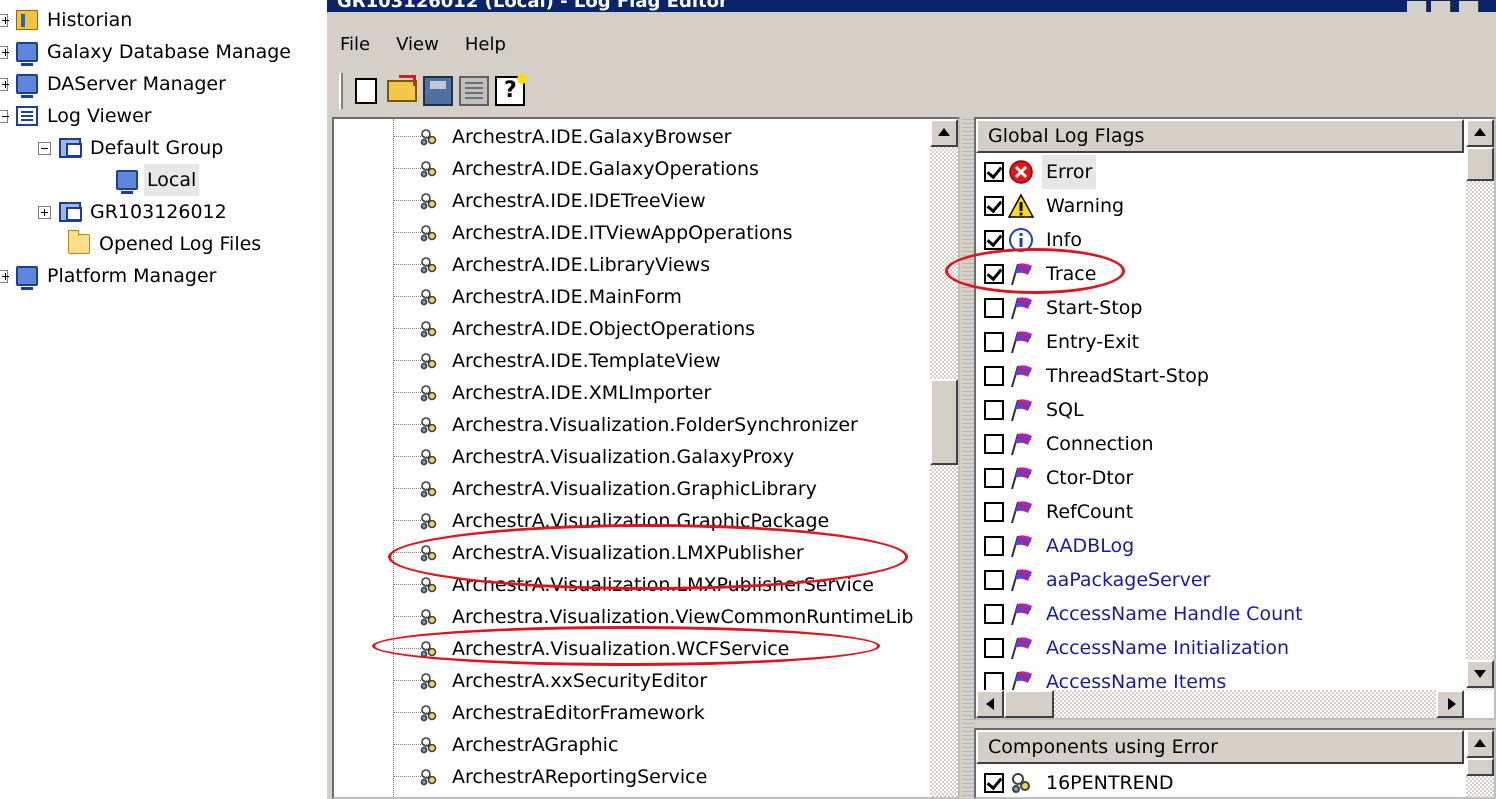 This screenshot has width=1496, height=799. What do you see at coordinates (911, 6) in the screenshot?
I see `title-bar: GR103126012 (Local) - Log Flag Editor` at bounding box center [911, 6].